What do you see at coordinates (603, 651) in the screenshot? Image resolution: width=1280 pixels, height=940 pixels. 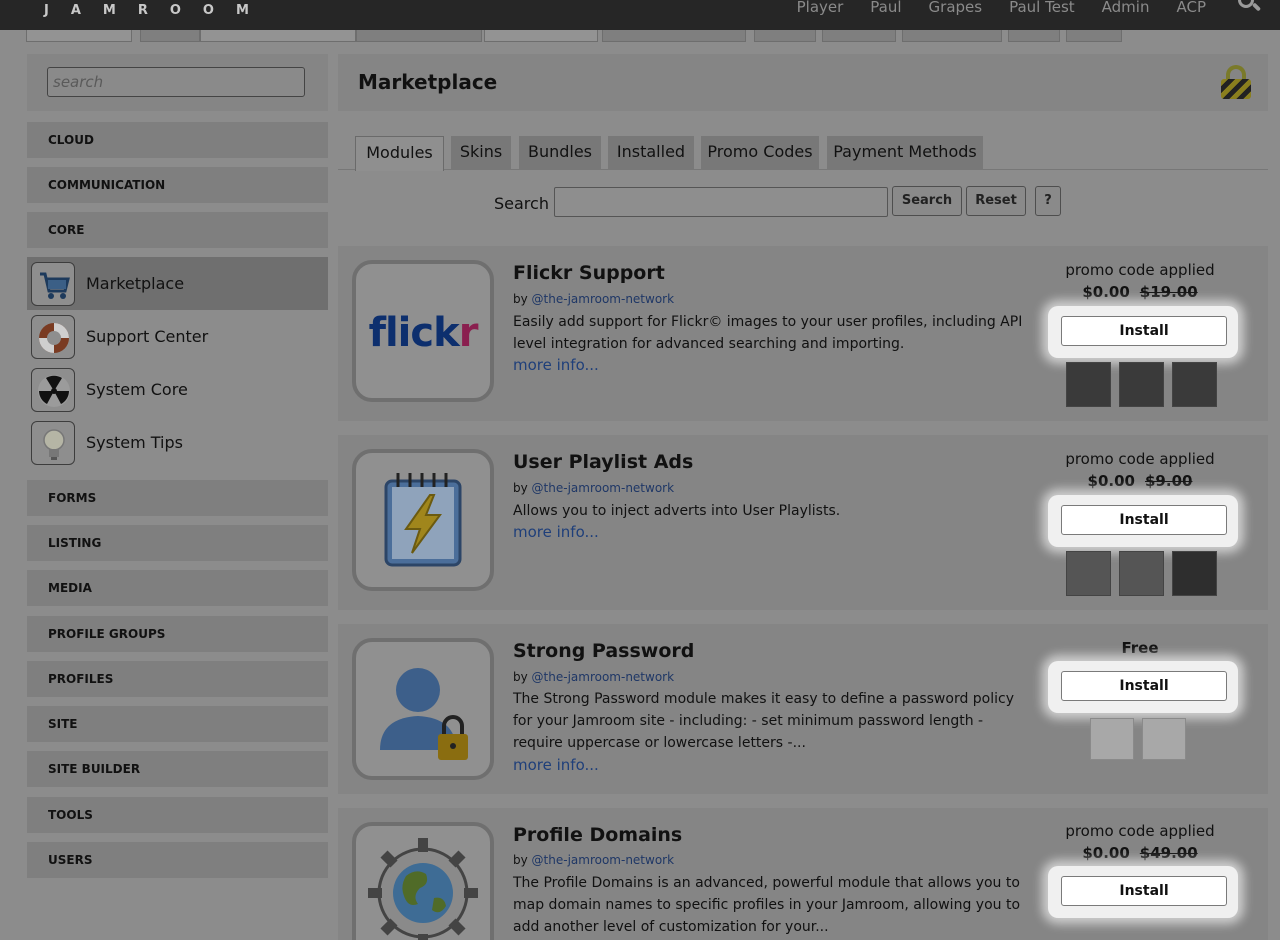 I see `module-title: Strong Password` at bounding box center [603, 651].